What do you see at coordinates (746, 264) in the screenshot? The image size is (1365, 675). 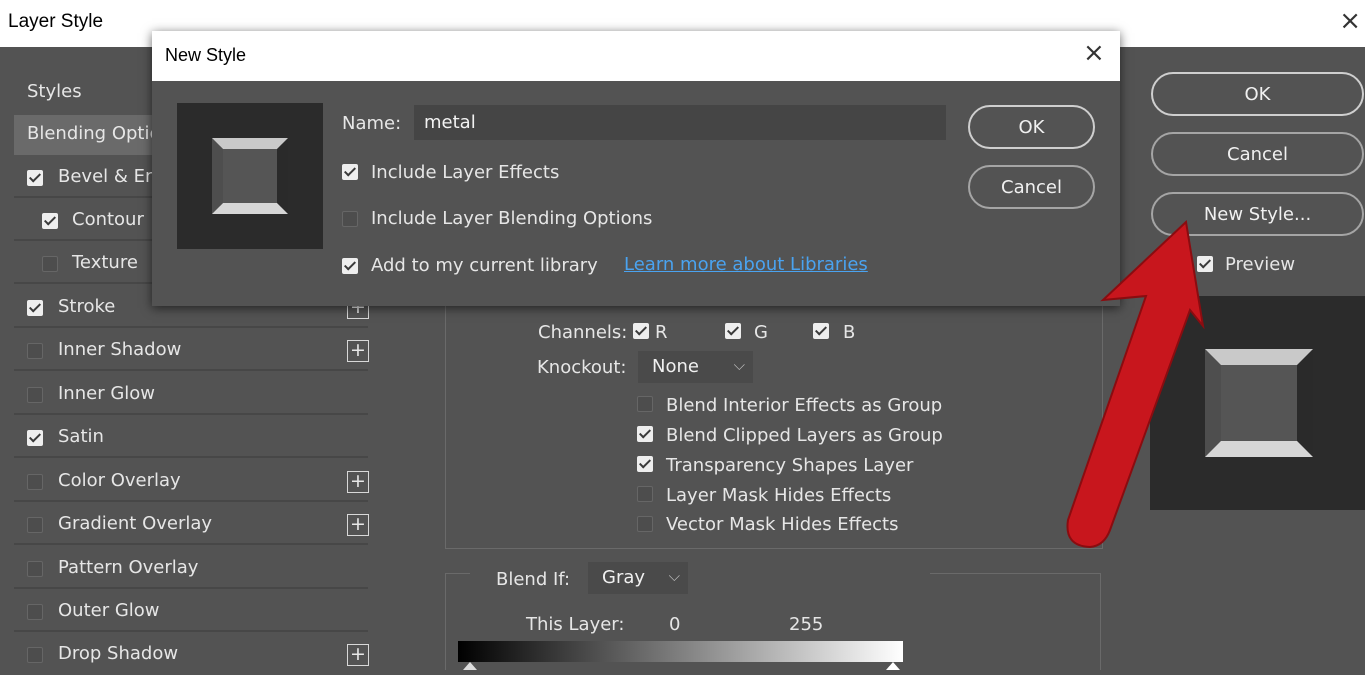 I see `learn-more-libraries-link: Learn more about Libraries` at bounding box center [746, 264].